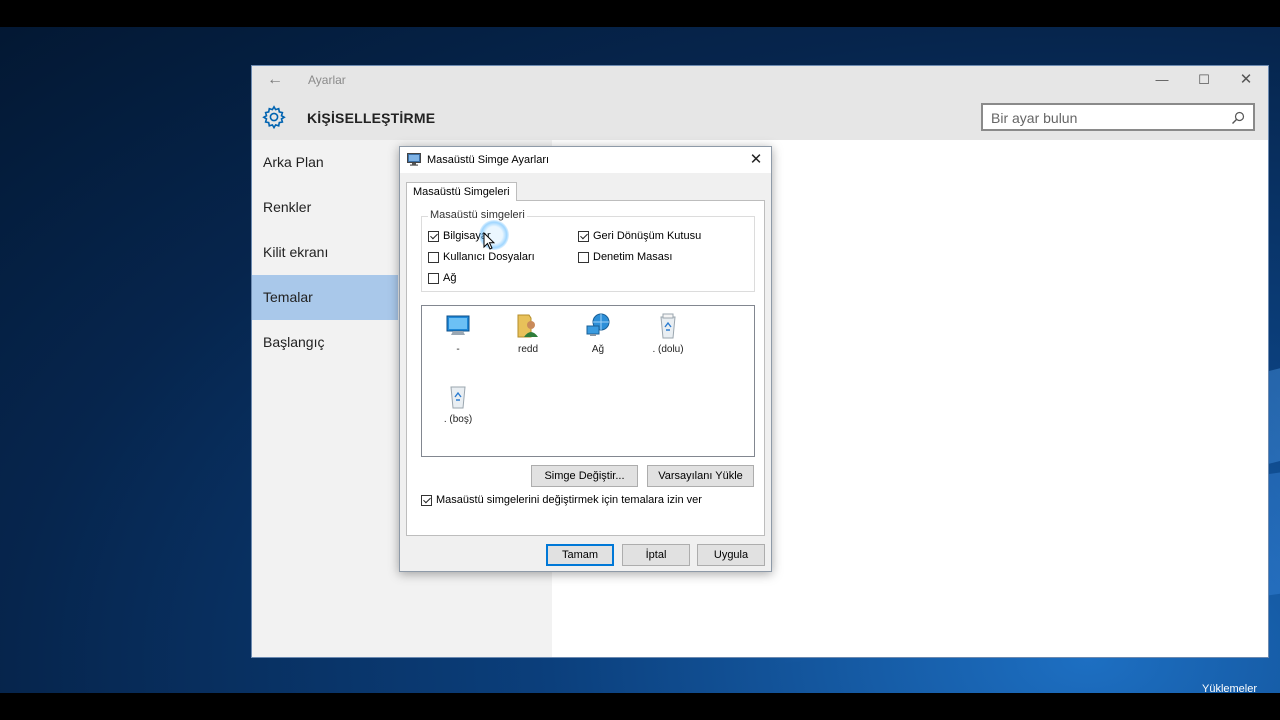  I want to click on icon-item-network: Ağ, so click(598, 333).